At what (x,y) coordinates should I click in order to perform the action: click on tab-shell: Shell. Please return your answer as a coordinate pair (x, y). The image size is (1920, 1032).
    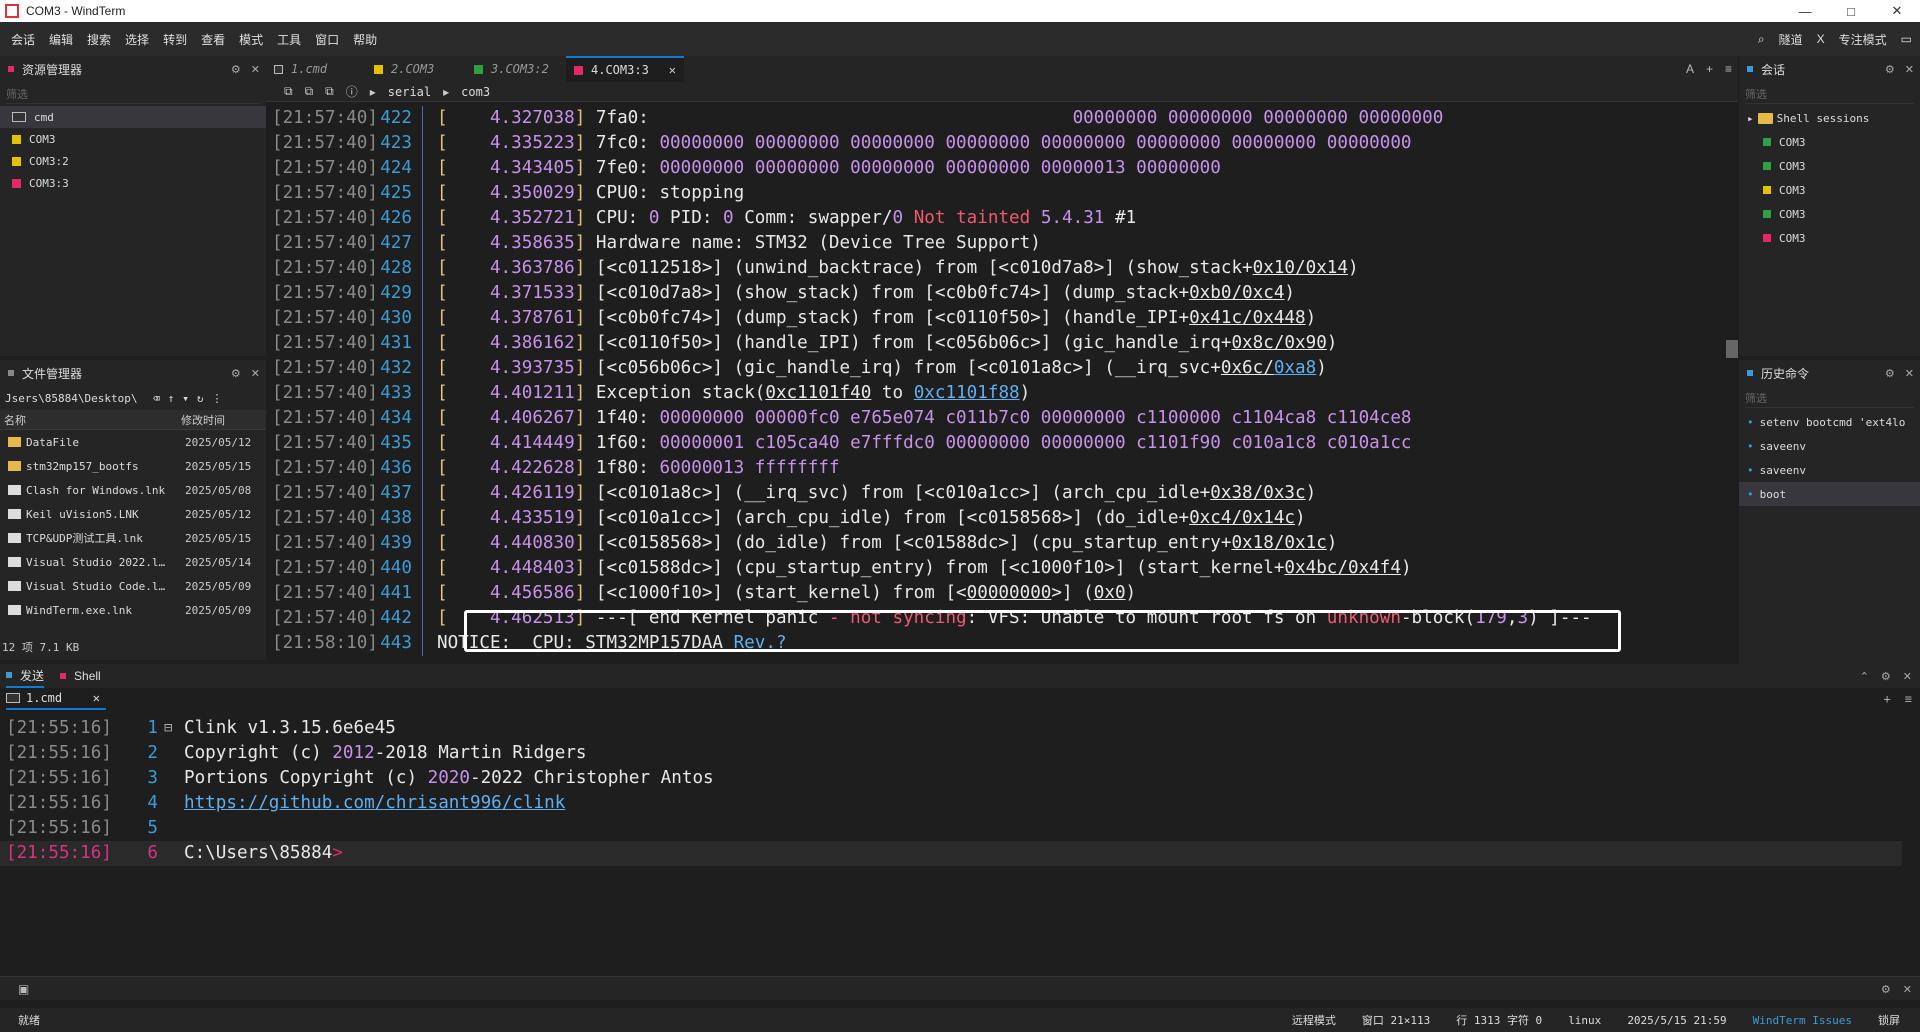
    Looking at the image, I should click on (80, 676).